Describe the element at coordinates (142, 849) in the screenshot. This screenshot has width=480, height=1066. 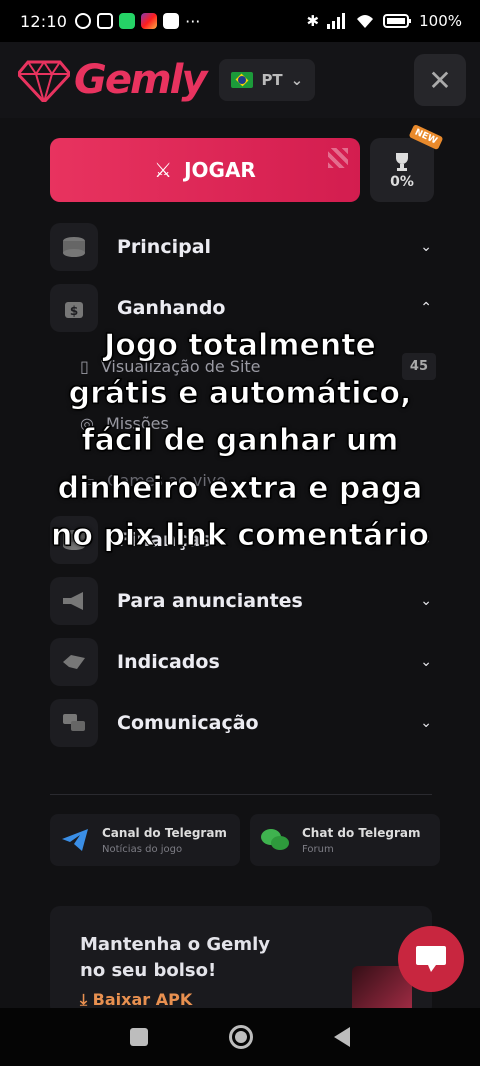
I see `card-subtitle: Notícias do jogo` at that location.